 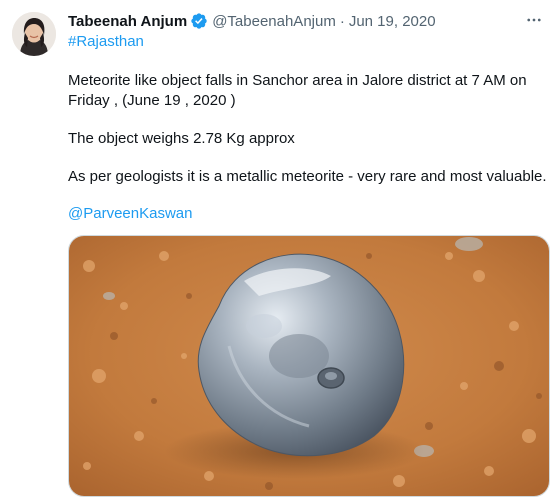 What do you see at coordinates (534, 20) in the screenshot?
I see `more-options-icon` at bounding box center [534, 20].